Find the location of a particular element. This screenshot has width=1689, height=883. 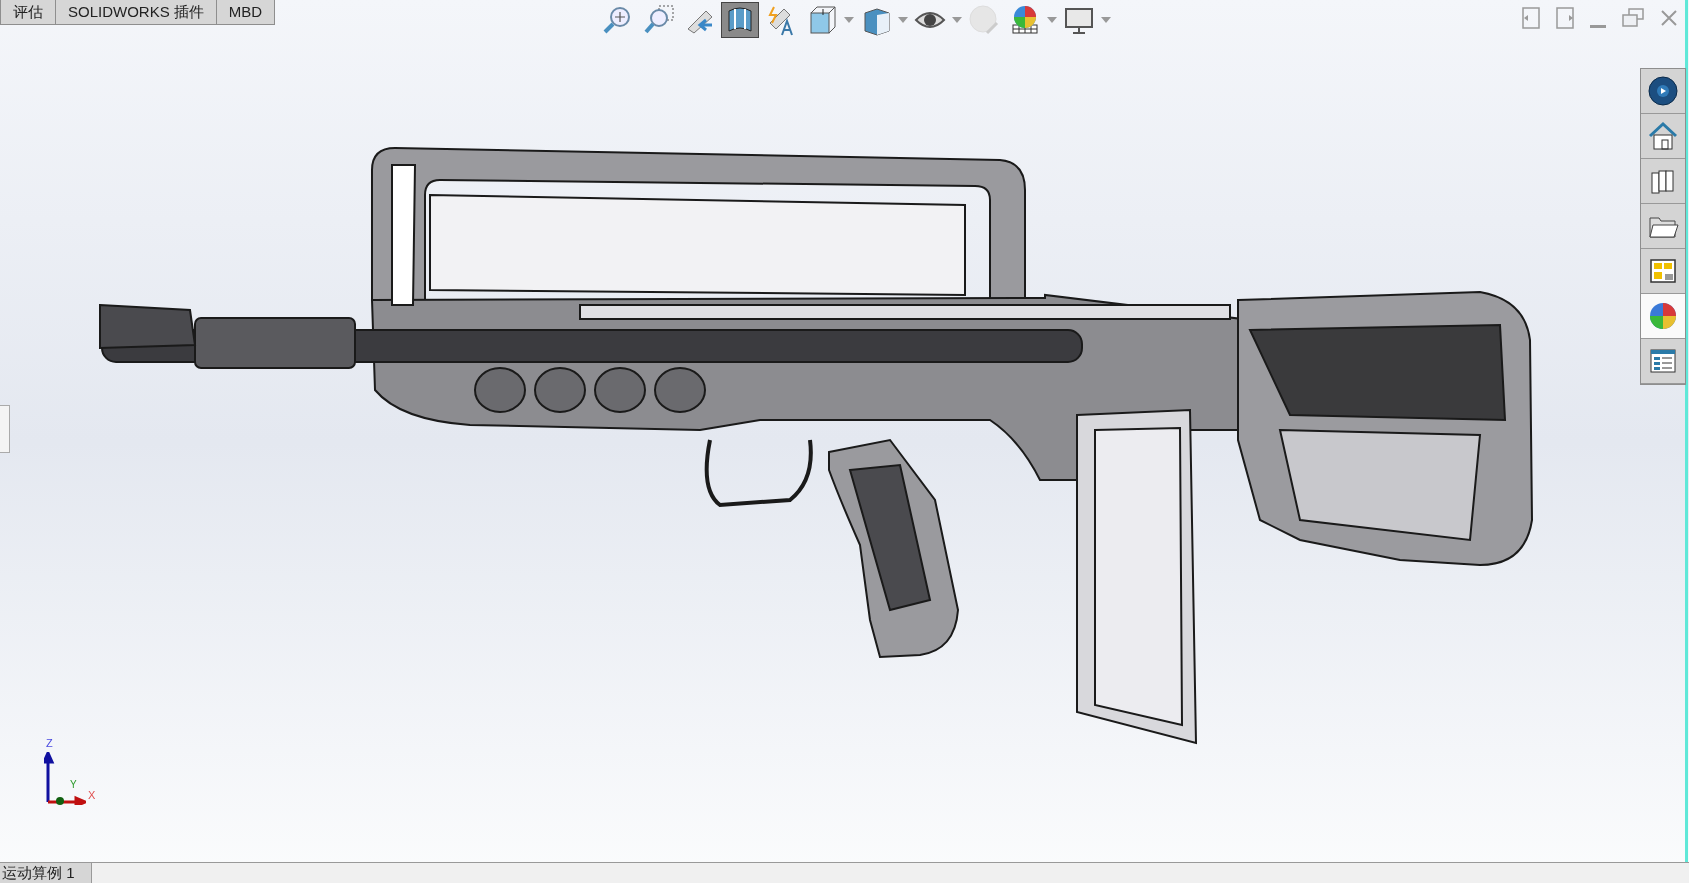

ribbon-tab: 评估 is located at coordinates (28, 12).